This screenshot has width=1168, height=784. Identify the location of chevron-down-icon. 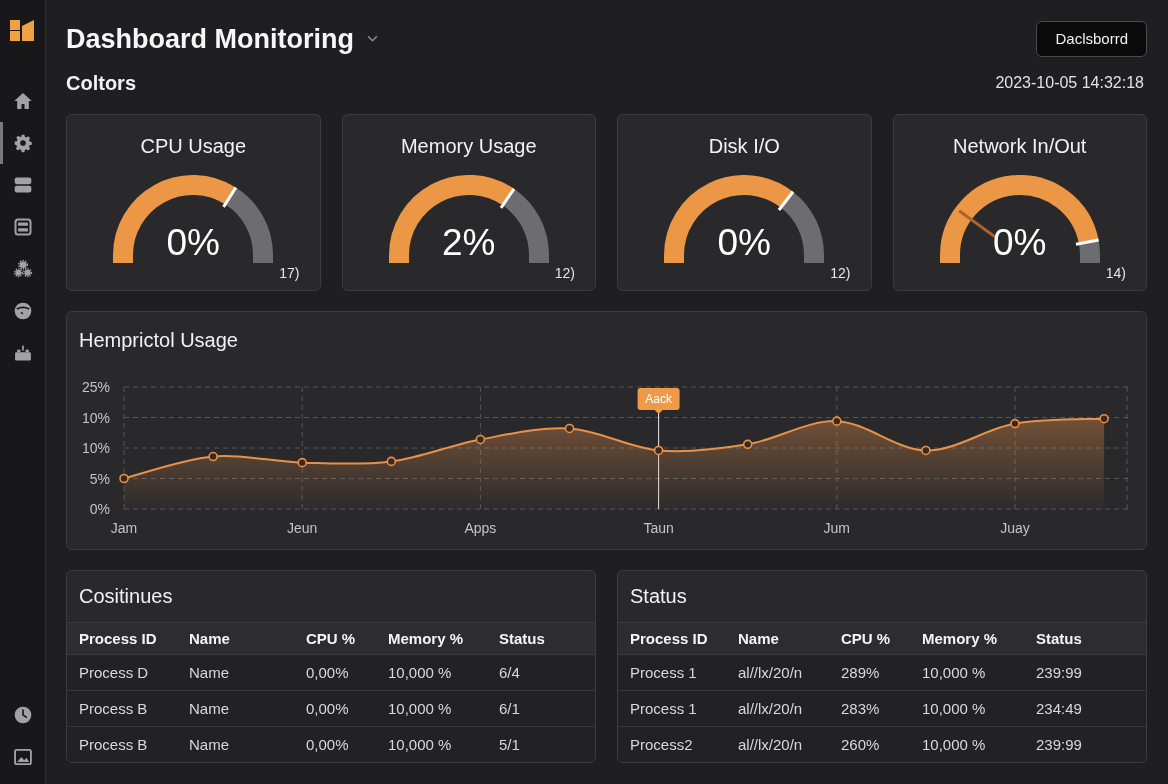
(372, 38).